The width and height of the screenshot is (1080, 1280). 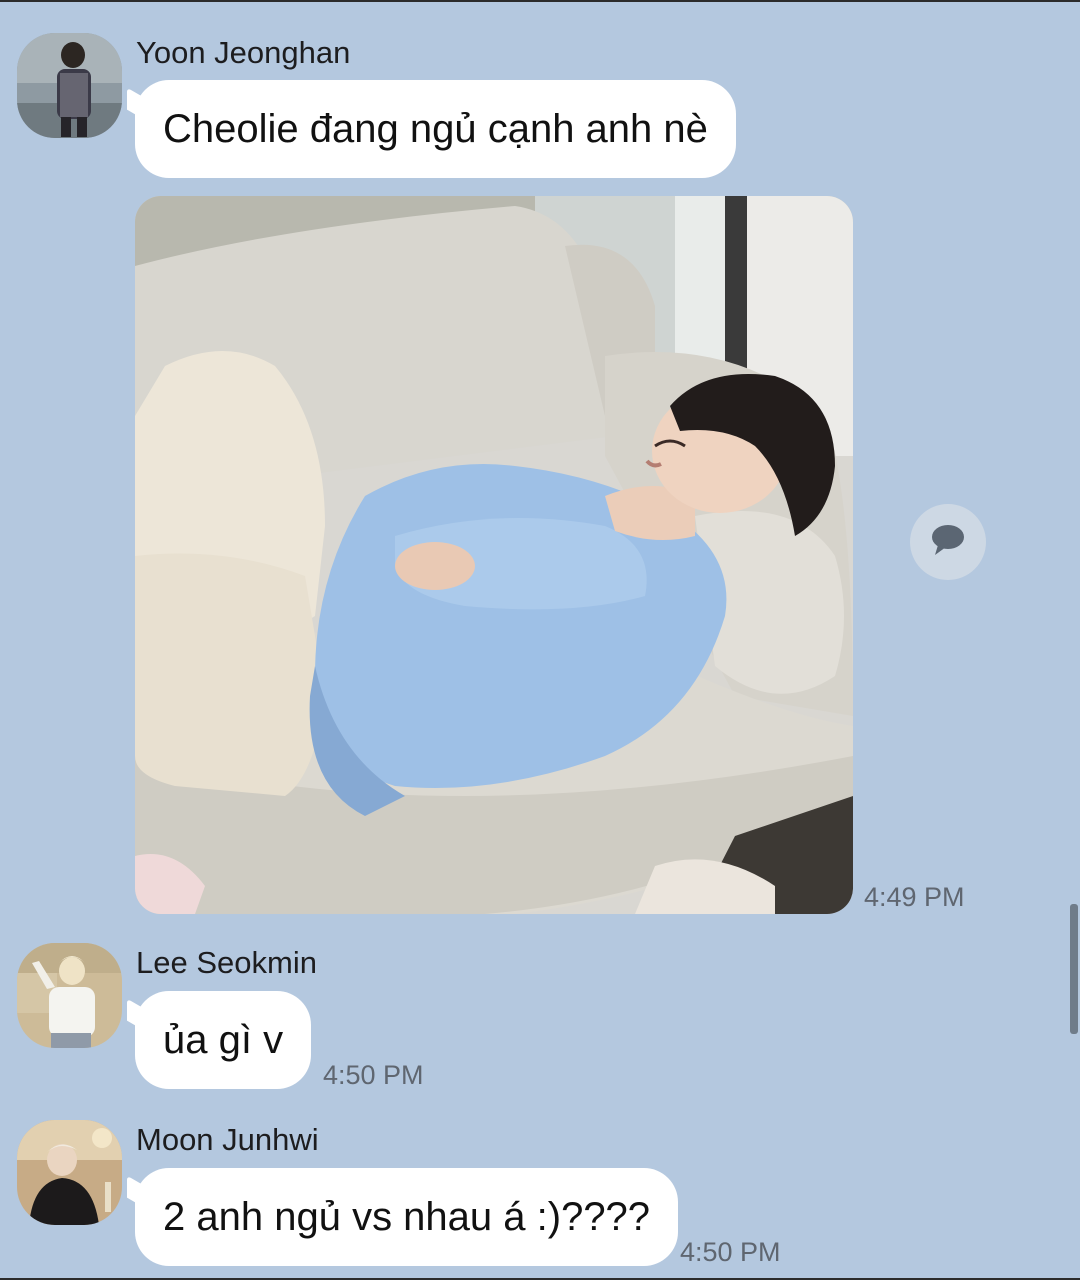 I want to click on message-text: 2 anh ngủ vs nhau á :)????, so click(x=407, y=1216).